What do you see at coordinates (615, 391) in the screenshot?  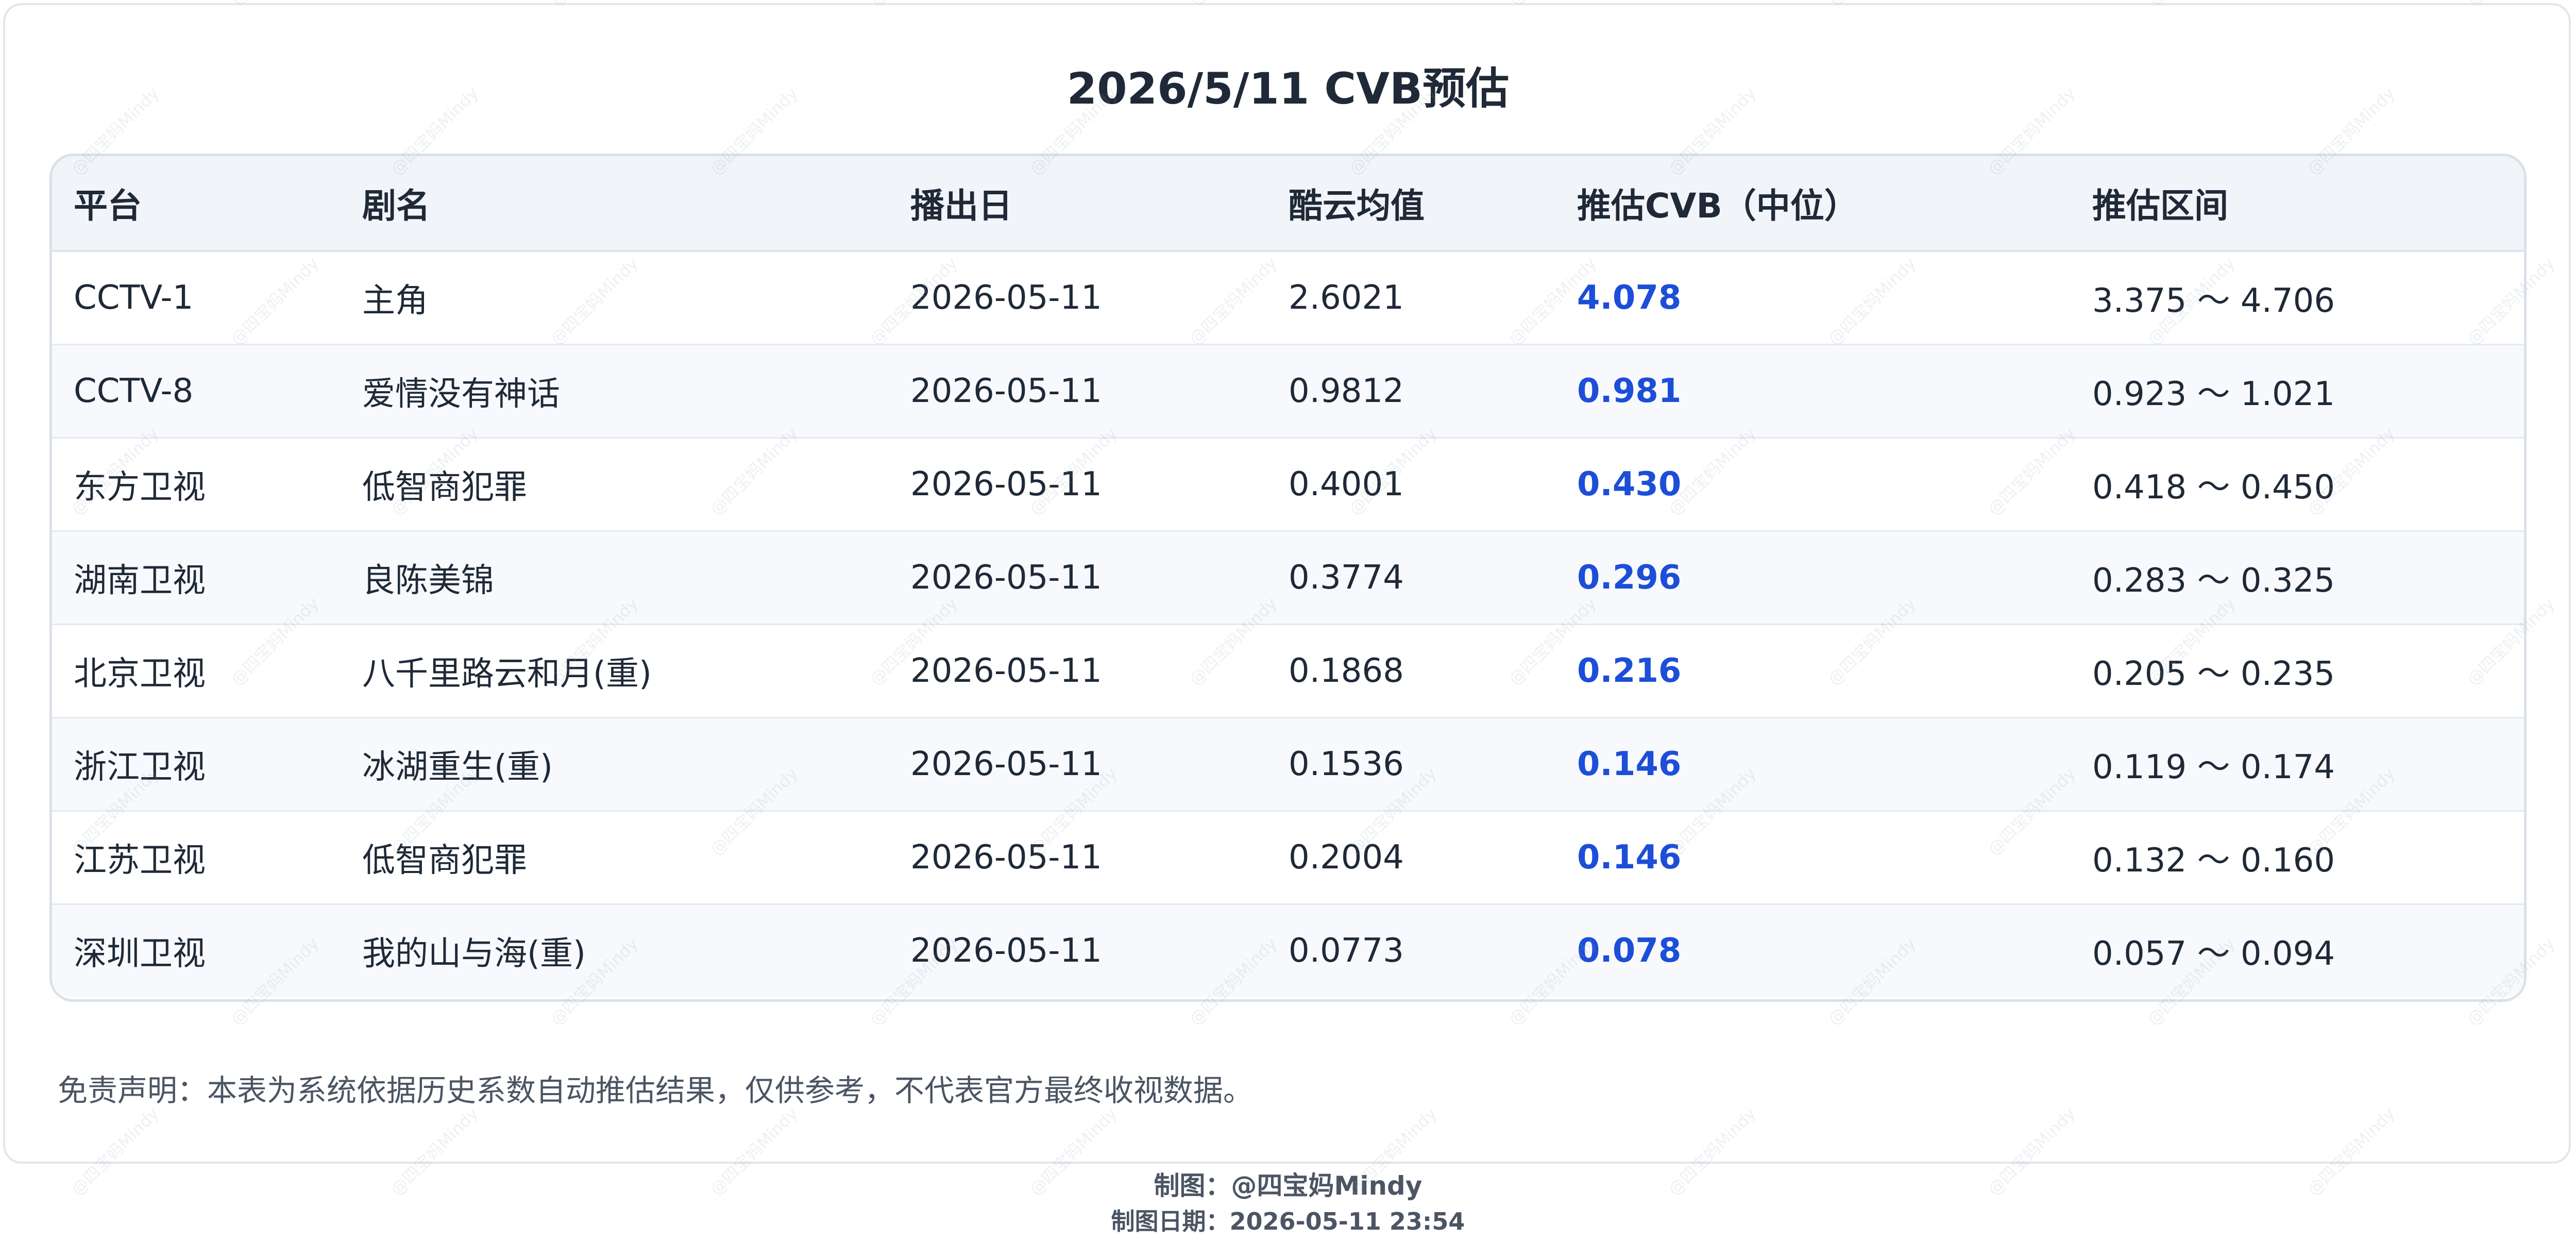 I see `cell-drama-name: 爱情没有神话` at bounding box center [615, 391].